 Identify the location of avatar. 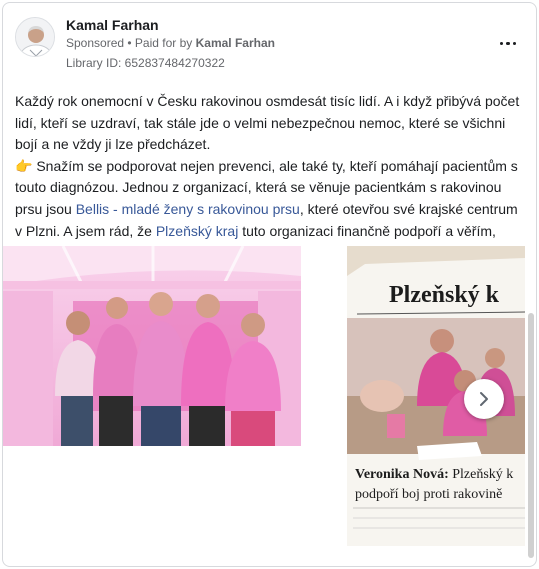
(35, 37).